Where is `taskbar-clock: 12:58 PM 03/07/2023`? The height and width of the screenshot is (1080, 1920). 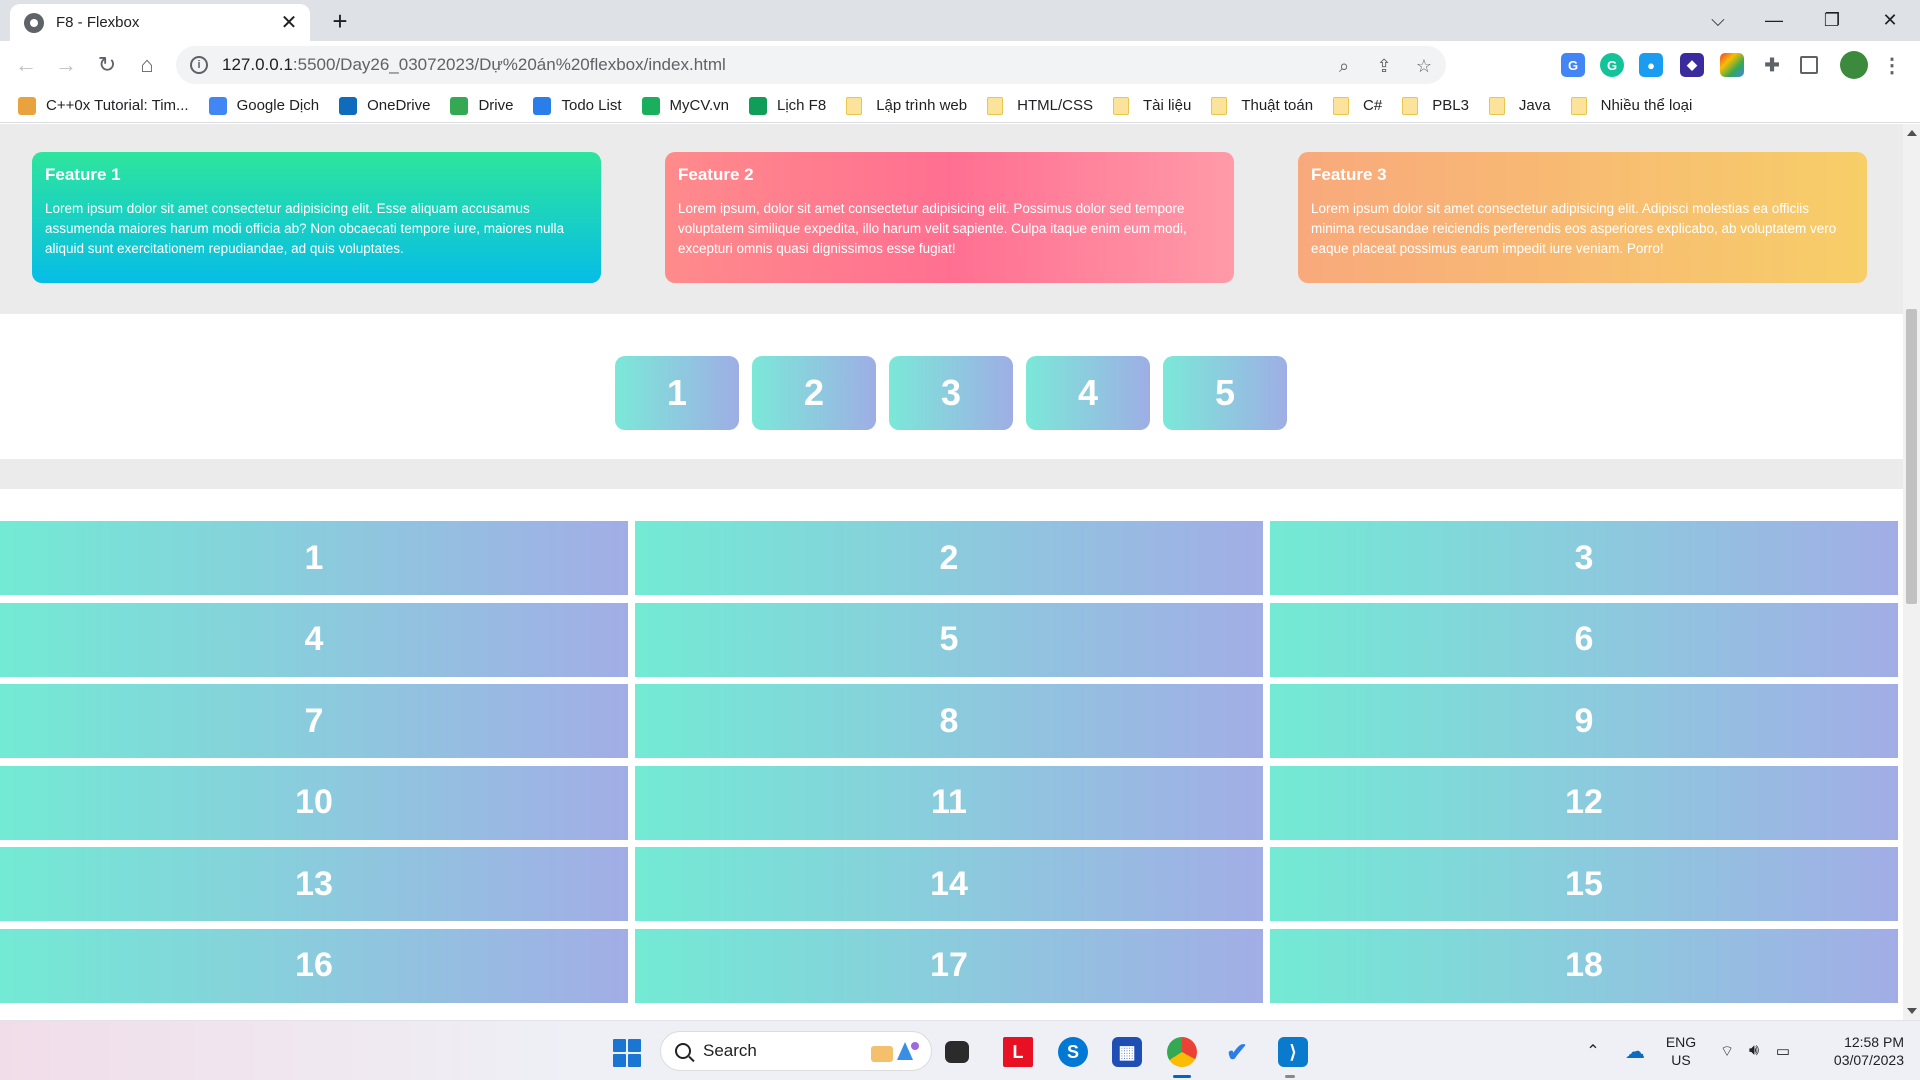 taskbar-clock: 12:58 PM 03/07/2023 is located at coordinates (1856, 1051).